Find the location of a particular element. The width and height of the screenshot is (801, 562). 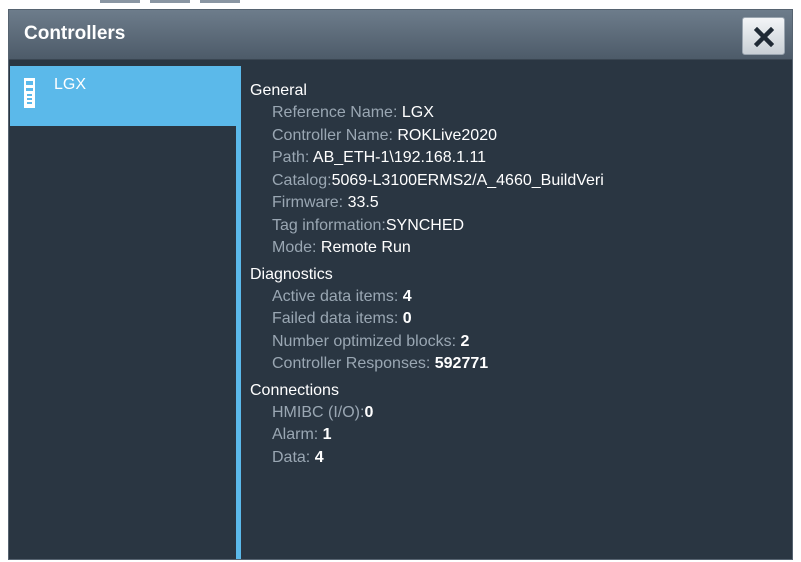

reference-name-row: Reference Name: LGX is located at coordinates (427, 113).